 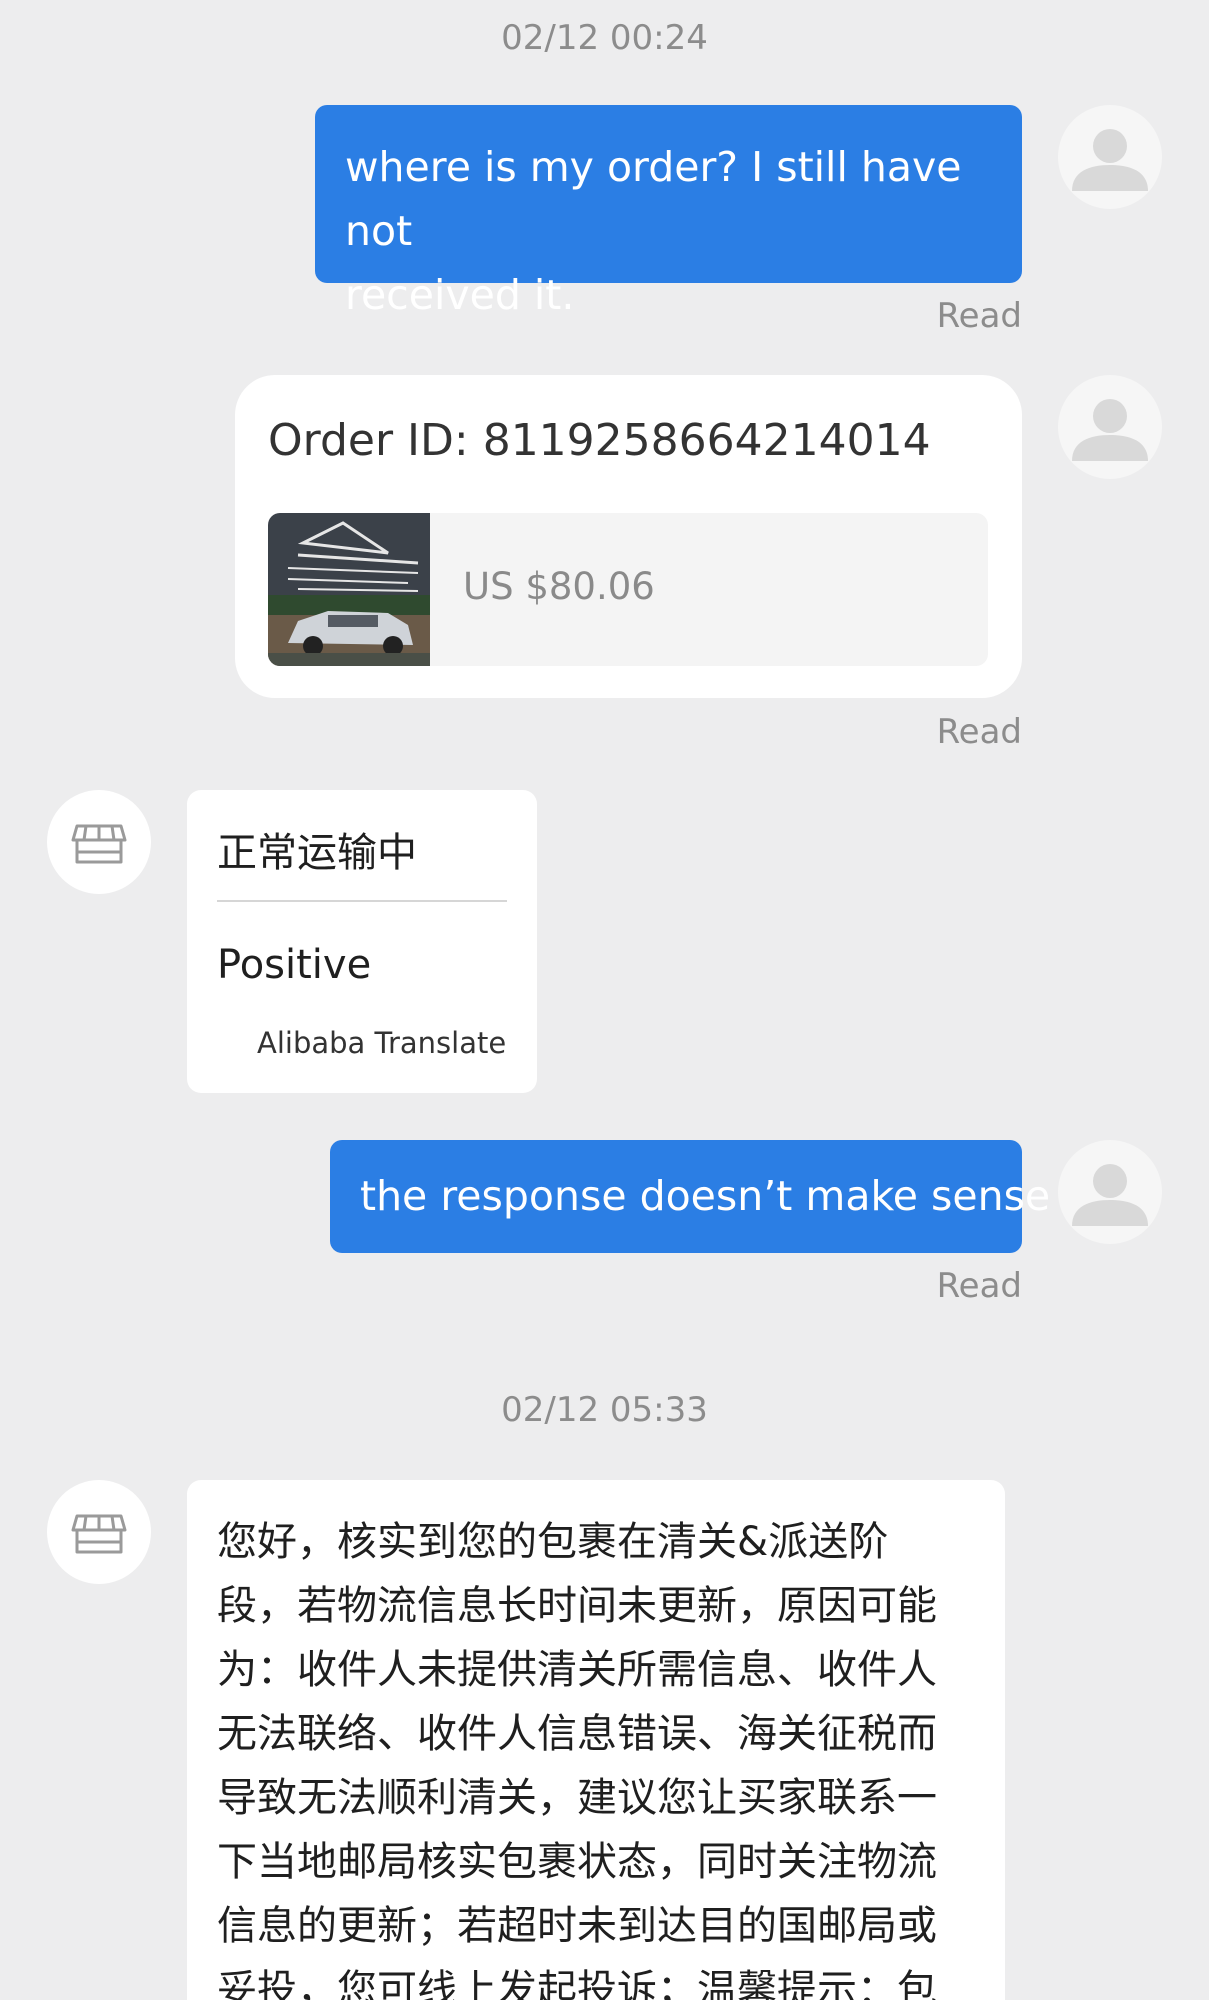 What do you see at coordinates (577, 1862) in the screenshot?
I see `message-line: 下当地邮局核实包裹状态，同时关注物流` at bounding box center [577, 1862].